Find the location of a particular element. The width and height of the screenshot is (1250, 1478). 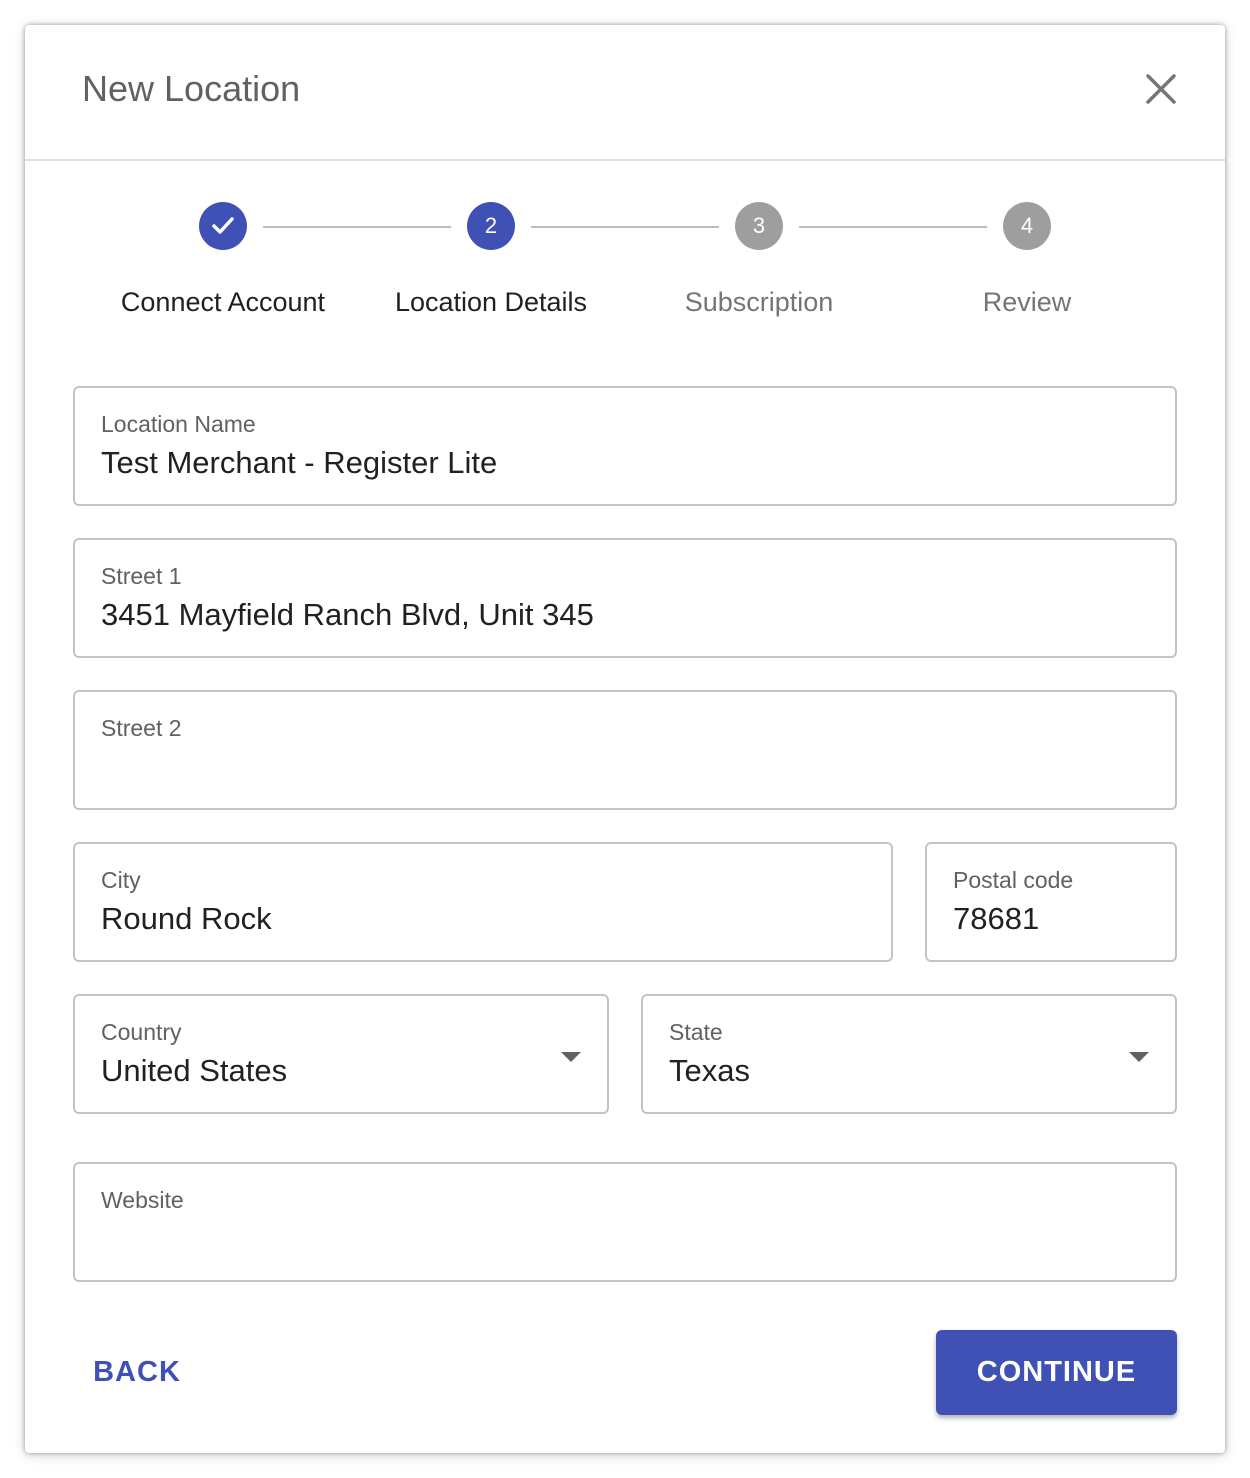

state-value: Texas is located at coordinates (709, 1070).